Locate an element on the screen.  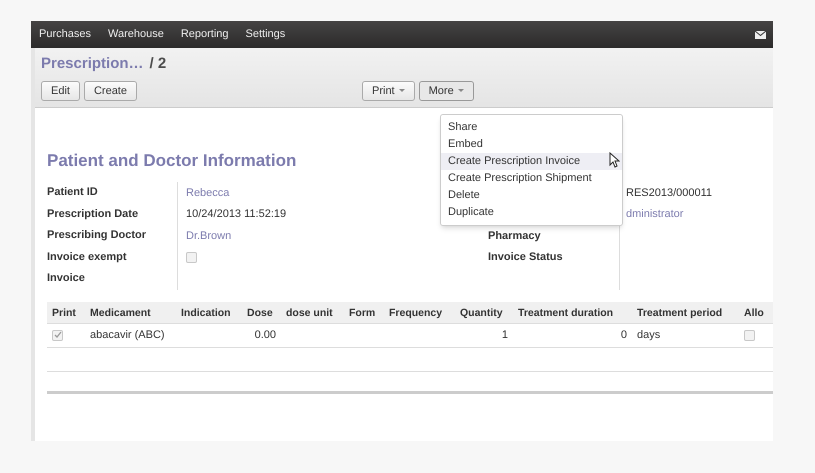
dropdown-button: Print is located at coordinates (388, 91).